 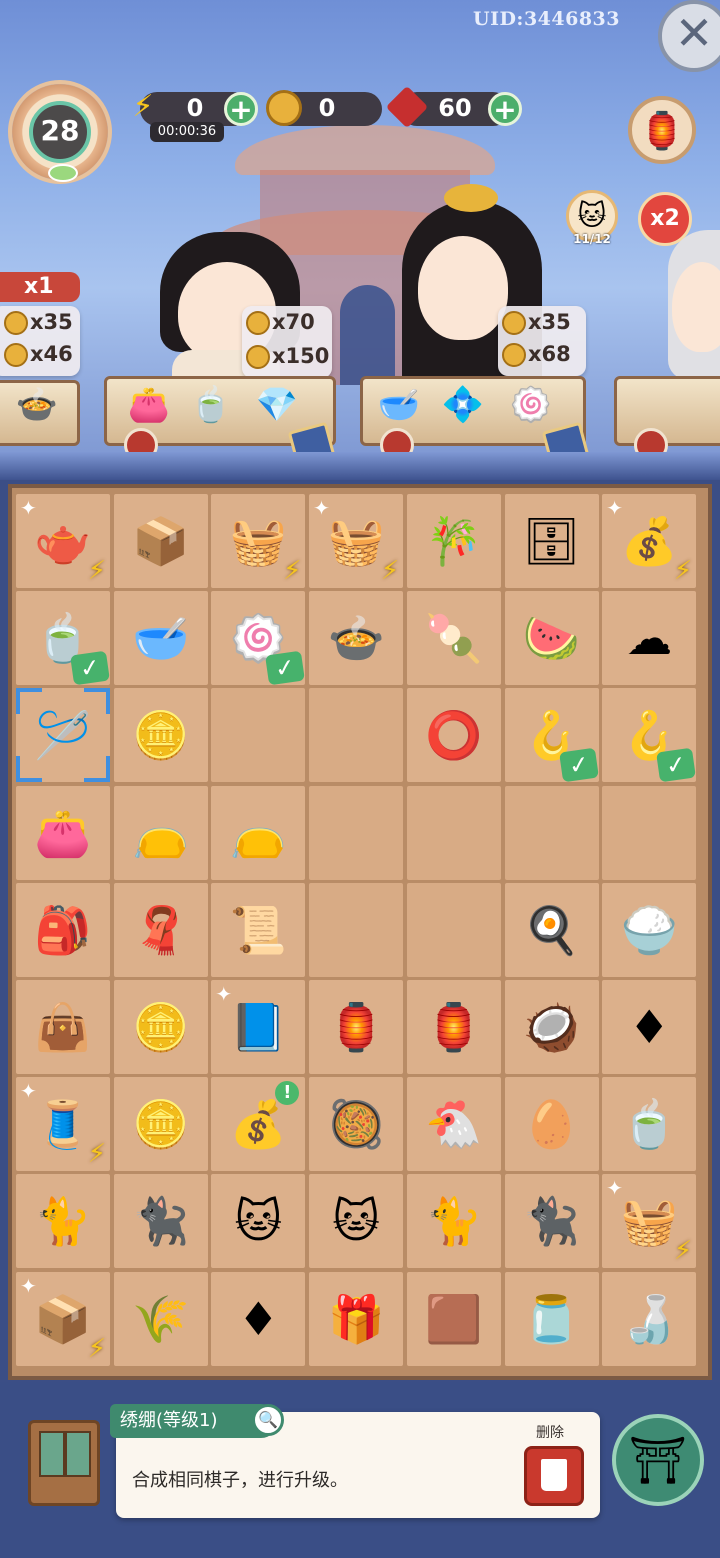 I want to click on uid-label: UID:3446833, so click(x=546, y=19).